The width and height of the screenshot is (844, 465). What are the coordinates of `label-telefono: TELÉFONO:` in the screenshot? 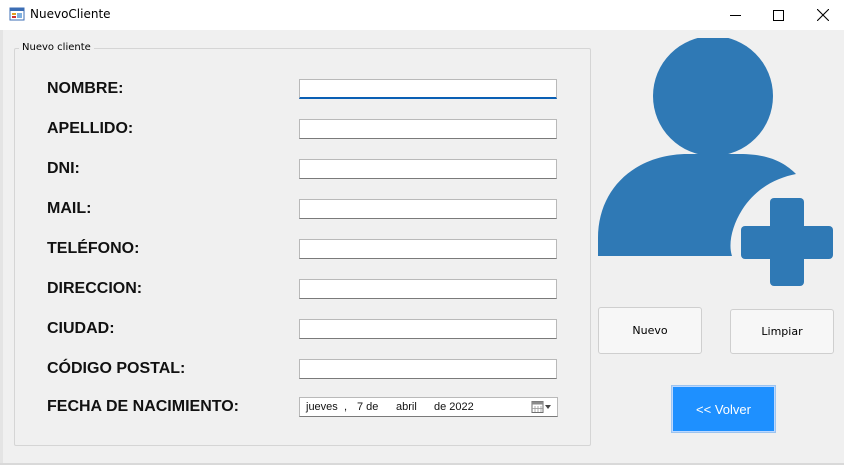 It's located at (93, 248).